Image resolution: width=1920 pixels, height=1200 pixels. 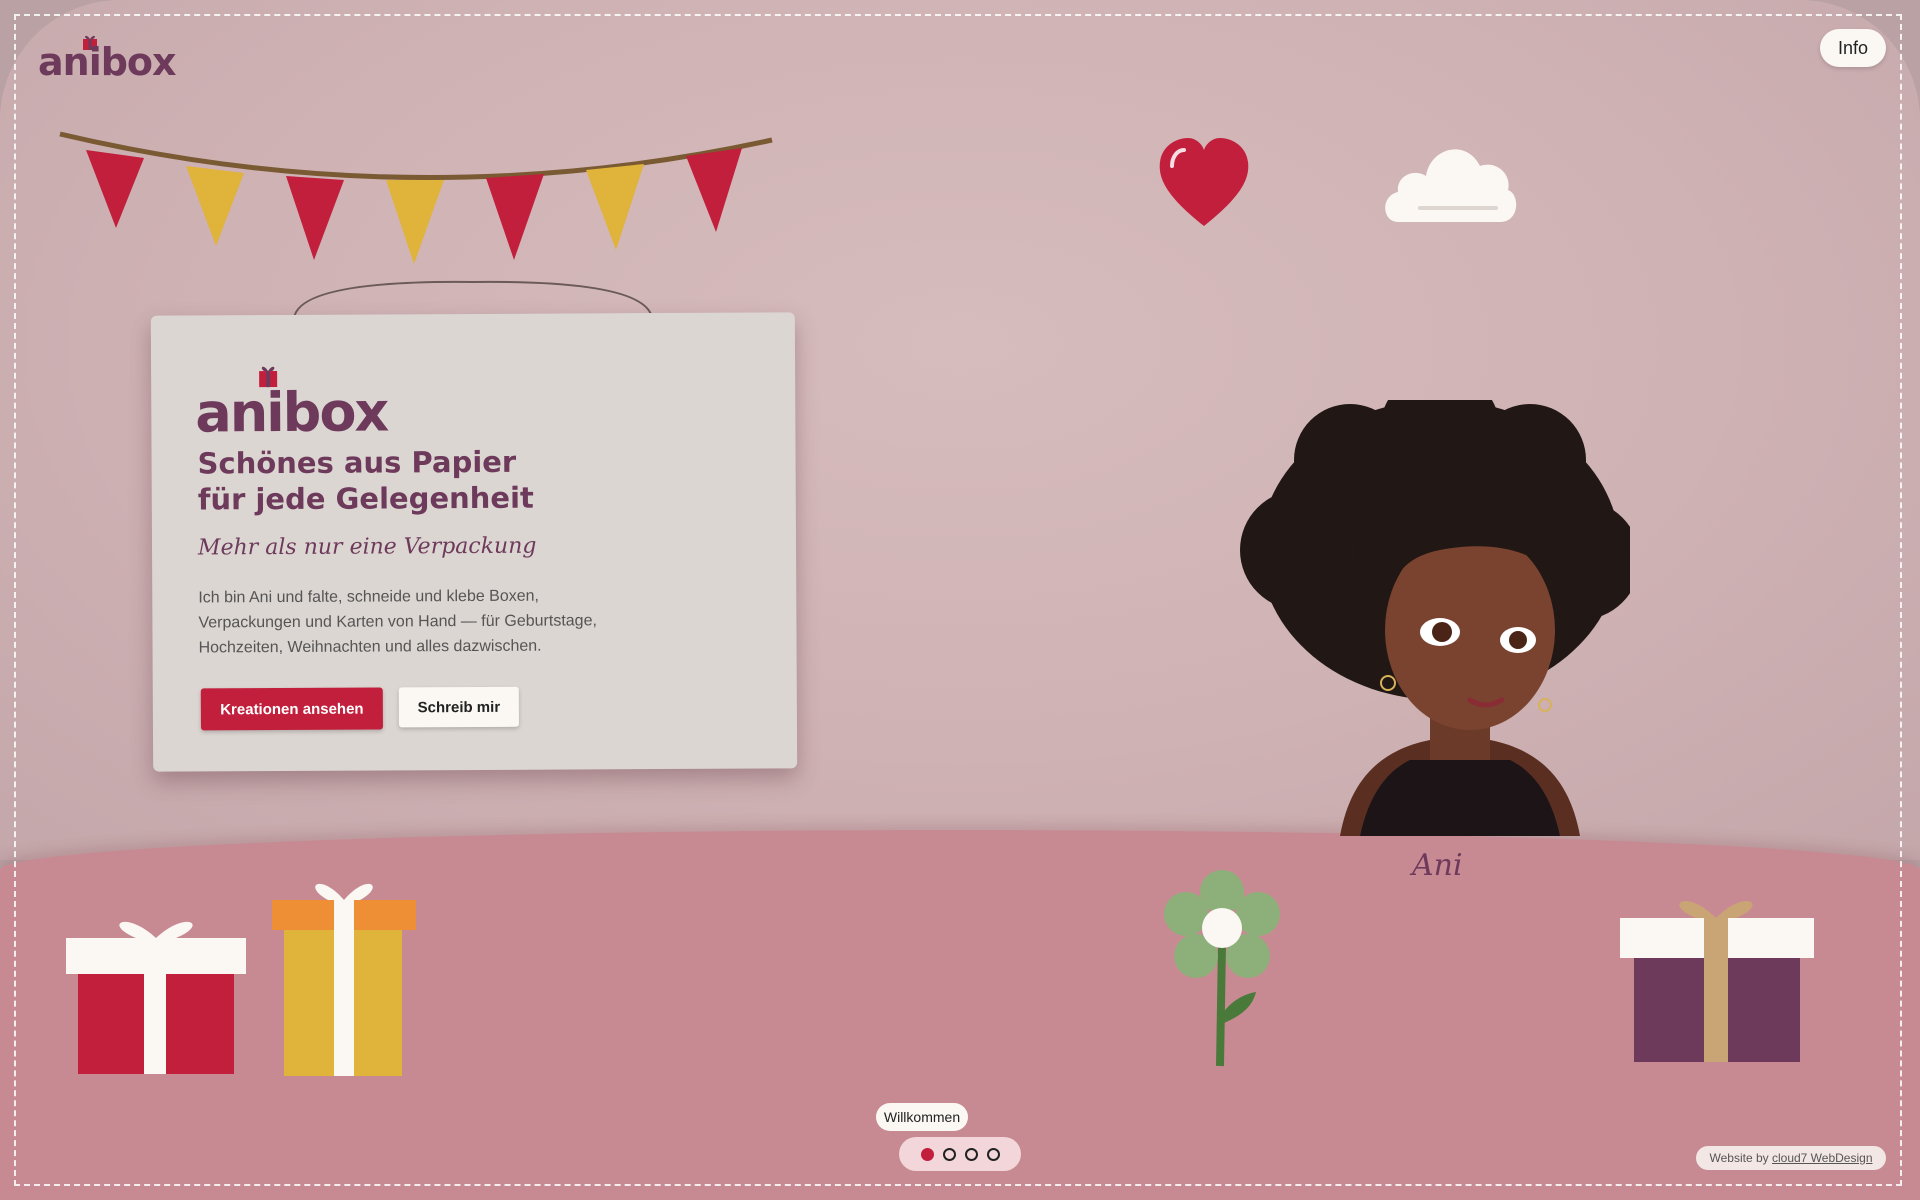 What do you see at coordinates (1853, 48) in the screenshot?
I see `info-button: Info` at bounding box center [1853, 48].